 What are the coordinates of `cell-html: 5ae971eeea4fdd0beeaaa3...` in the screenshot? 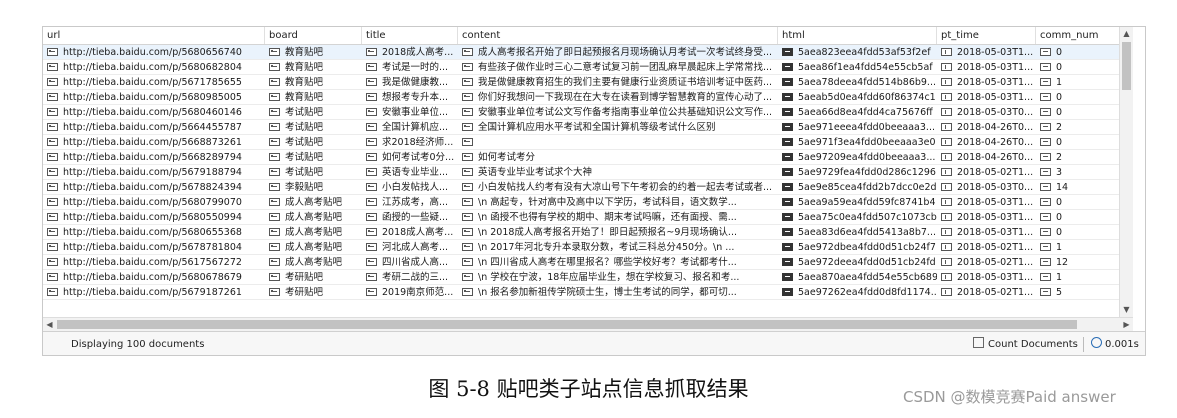 It's located at (857, 127).